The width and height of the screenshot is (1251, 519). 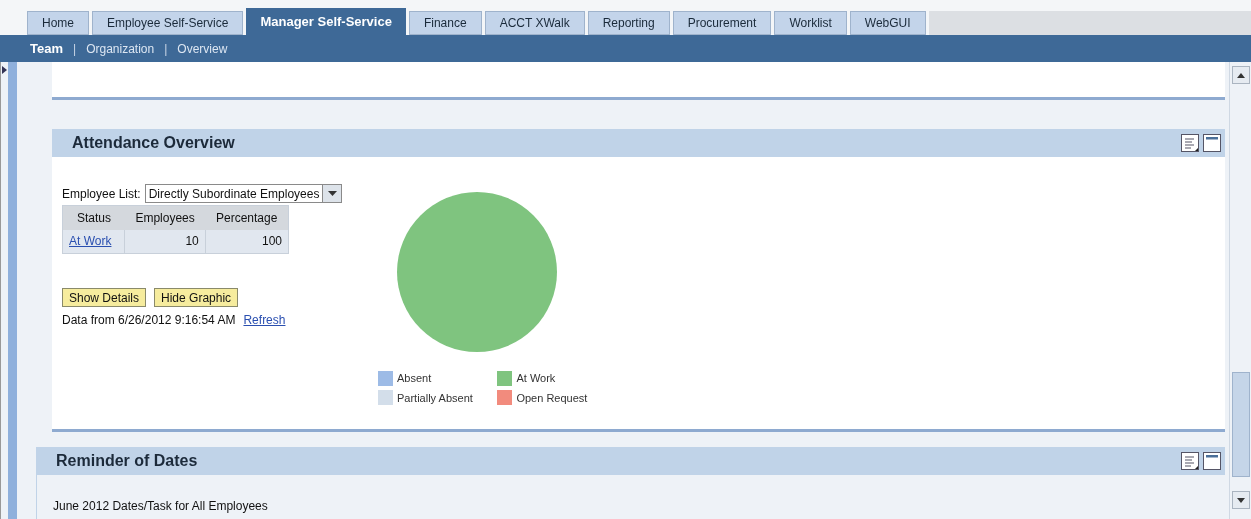 I want to click on panel-title: Attendance Overview, so click(x=153, y=143).